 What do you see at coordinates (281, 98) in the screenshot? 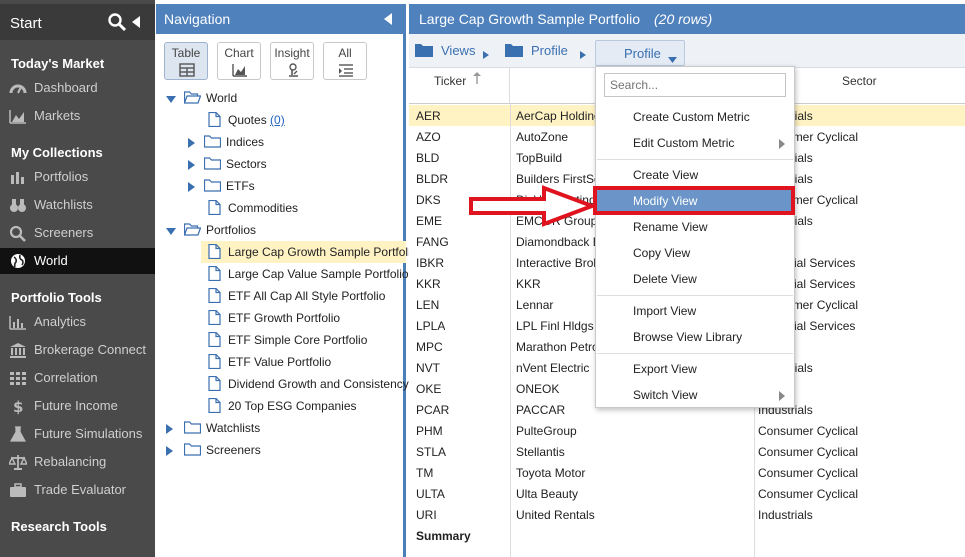
I see `tree-folder: World` at bounding box center [281, 98].